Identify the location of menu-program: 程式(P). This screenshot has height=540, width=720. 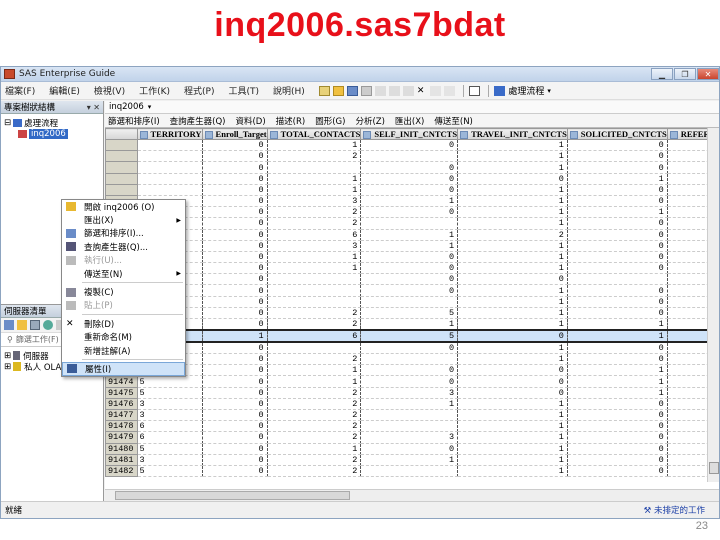
(199, 90).